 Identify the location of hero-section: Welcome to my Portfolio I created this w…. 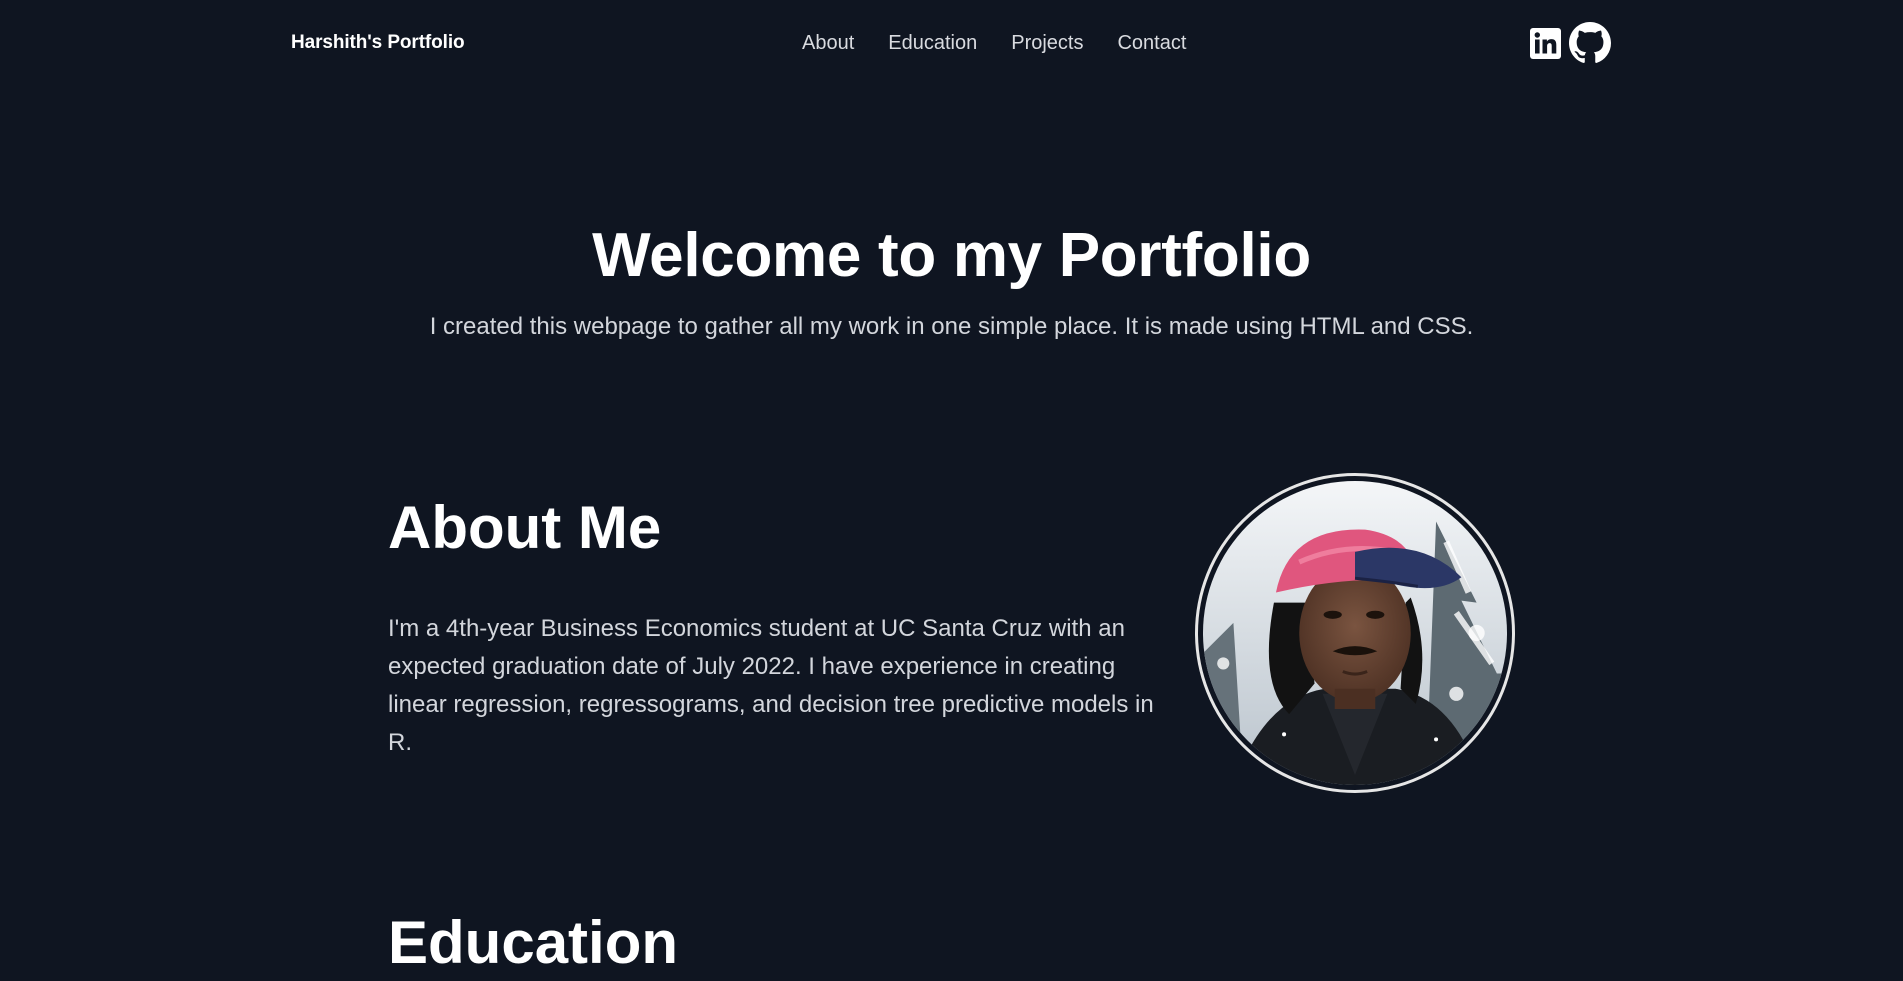
(951, 281).